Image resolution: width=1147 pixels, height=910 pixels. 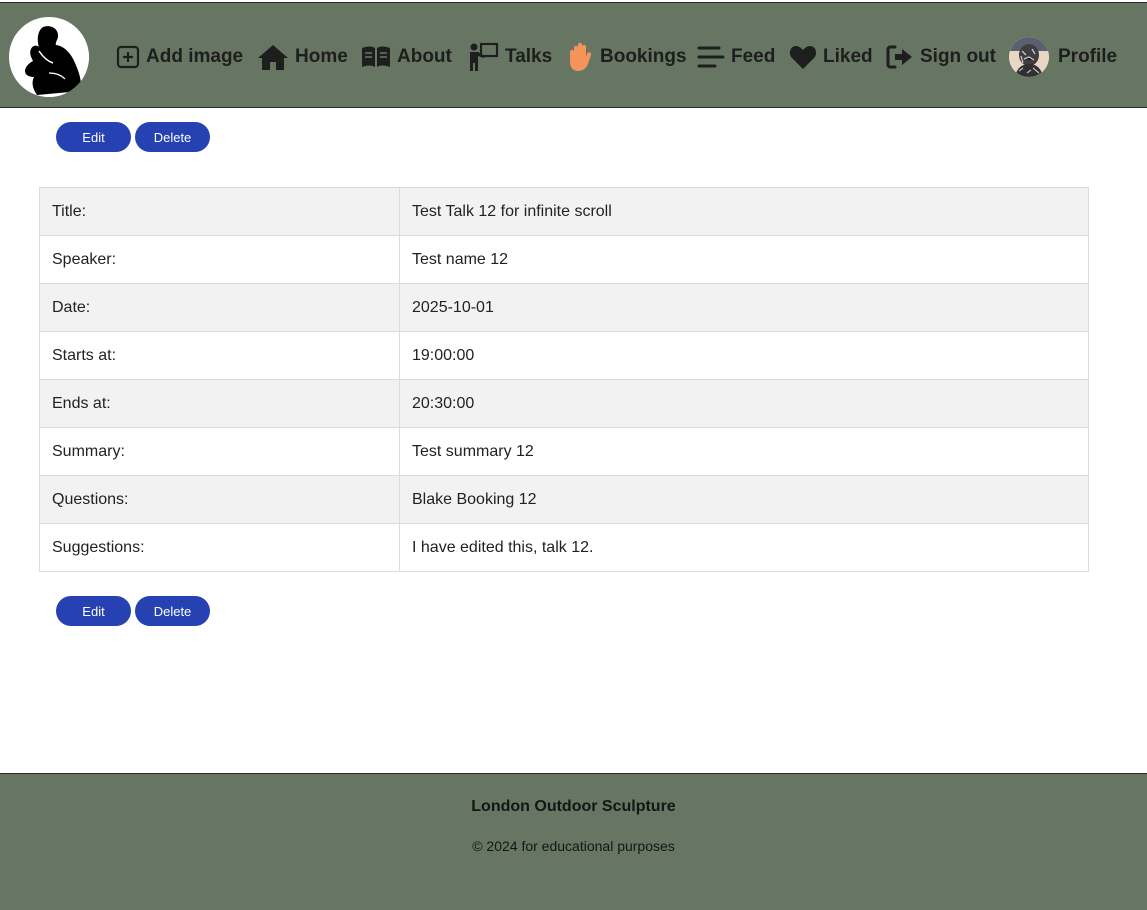 I want to click on open-book-icon, so click(x=376, y=56).